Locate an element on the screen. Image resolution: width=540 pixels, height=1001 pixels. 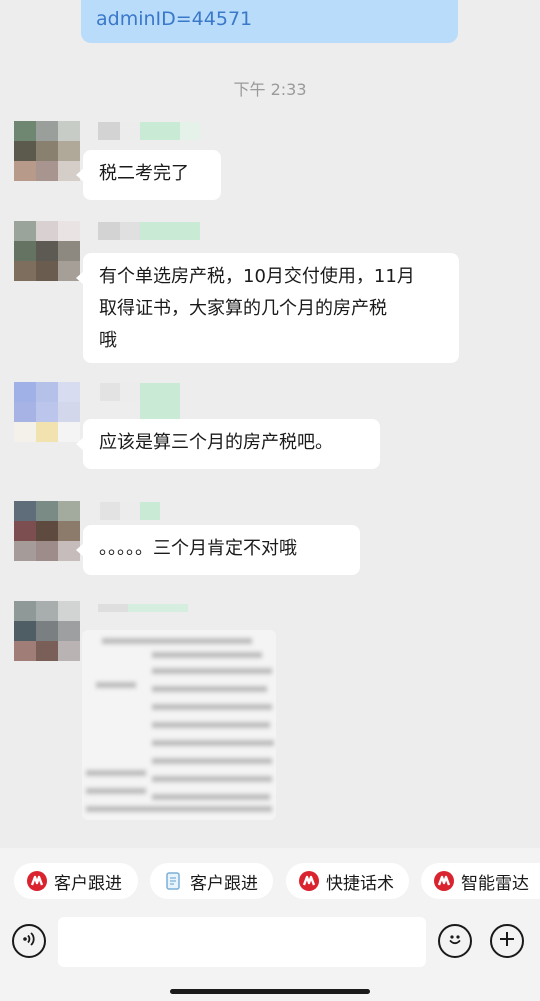
voice-input-button is located at coordinates (29, 941).